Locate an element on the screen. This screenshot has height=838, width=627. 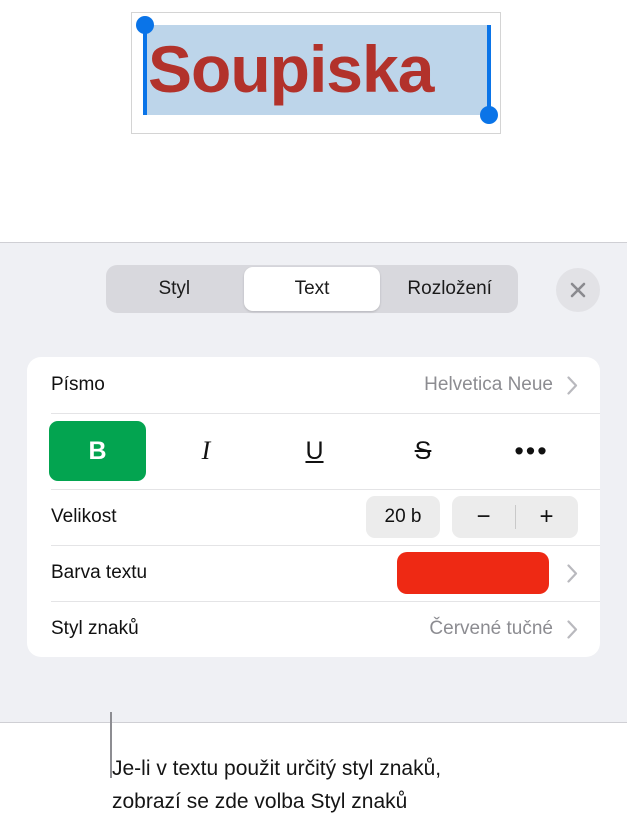
row-text-style-buttons: B I U S ••• is located at coordinates (313, 451).